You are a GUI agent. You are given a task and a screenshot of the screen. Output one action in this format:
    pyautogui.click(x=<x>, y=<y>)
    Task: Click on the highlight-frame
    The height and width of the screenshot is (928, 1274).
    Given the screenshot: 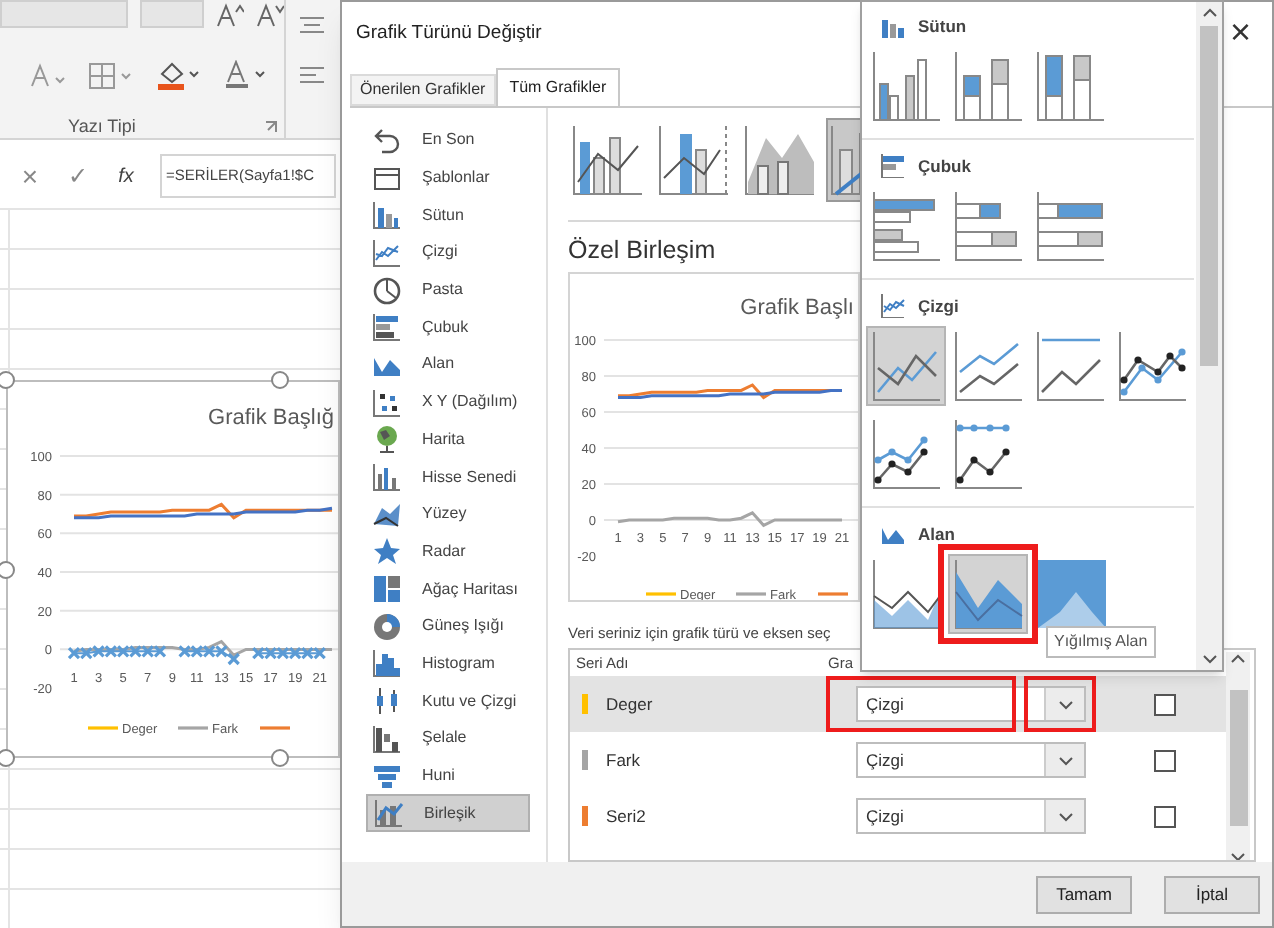 What is the action you would take?
    pyautogui.click(x=1060, y=704)
    